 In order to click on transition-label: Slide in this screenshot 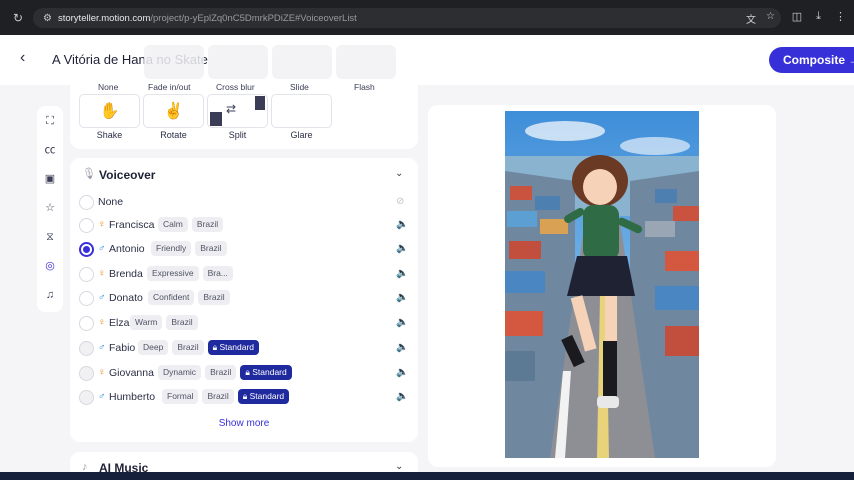, I will do `click(299, 87)`.